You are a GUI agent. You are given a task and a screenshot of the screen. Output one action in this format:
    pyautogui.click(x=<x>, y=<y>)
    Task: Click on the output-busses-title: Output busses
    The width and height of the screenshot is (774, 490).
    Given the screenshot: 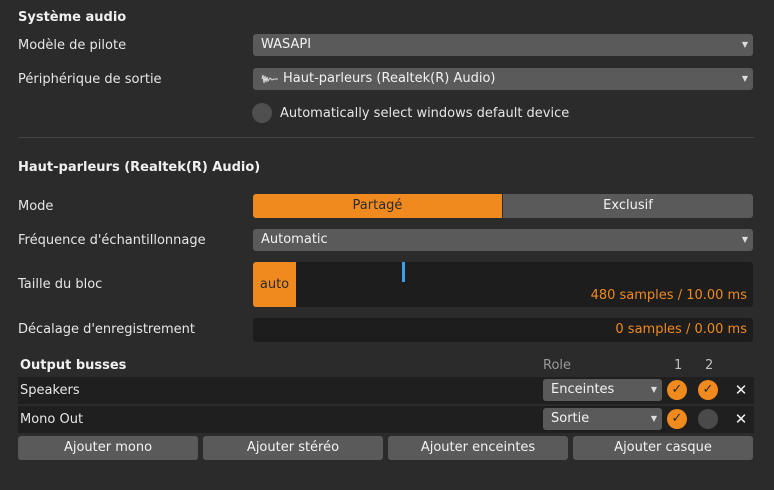 What is the action you would take?
    pyautogui.click(x=73, y=365)
    